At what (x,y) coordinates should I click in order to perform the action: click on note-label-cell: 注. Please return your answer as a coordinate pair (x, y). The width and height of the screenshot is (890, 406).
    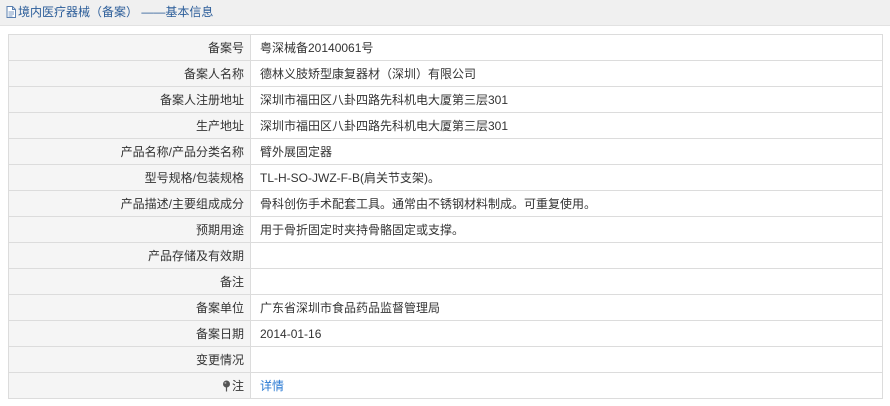
    Looking at the image, I should click on (129, 385).